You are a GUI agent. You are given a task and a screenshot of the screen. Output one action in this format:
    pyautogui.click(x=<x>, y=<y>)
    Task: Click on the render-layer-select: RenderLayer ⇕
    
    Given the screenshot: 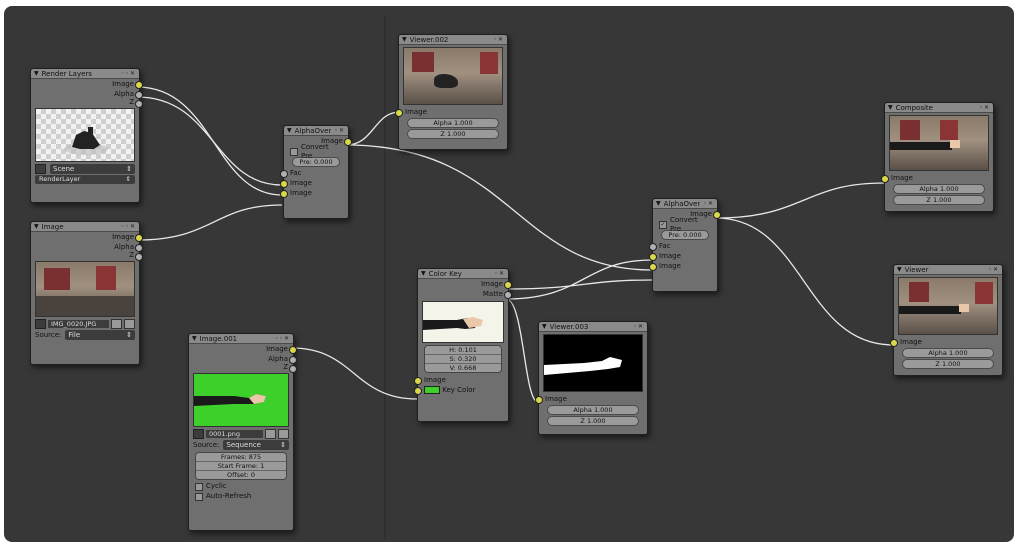 What is the action you would take?
    pyautogui.click(x=85, y=179)
    